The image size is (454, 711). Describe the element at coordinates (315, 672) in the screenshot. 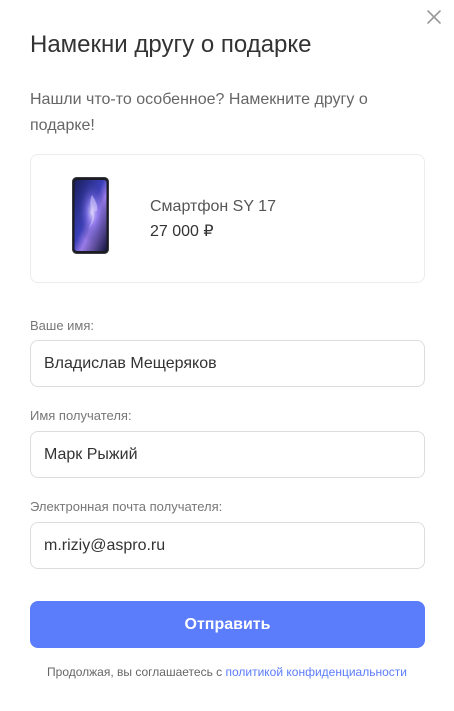

I see `privacy-policy-link: политикой конфиденциальности` at that location.